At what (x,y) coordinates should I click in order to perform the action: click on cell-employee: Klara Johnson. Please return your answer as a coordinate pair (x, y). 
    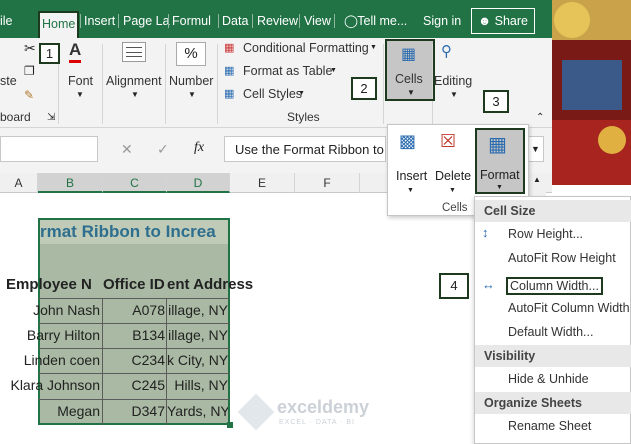
    Looking at the image, I should click on (50, 385).